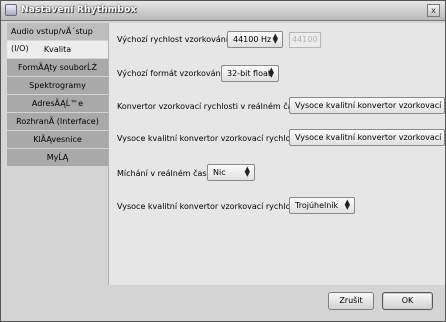  I want to click on sidebar-item-mouse: MyĹĄ, so click(57, 157).